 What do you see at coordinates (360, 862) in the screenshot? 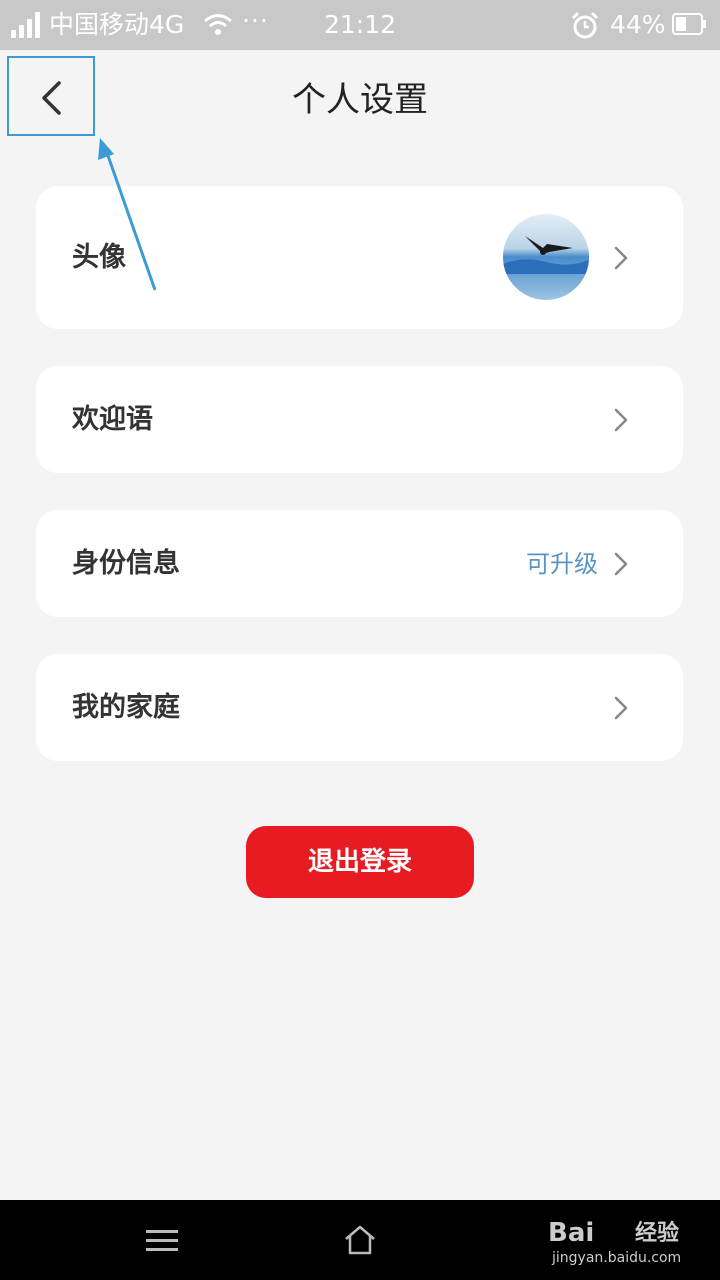
I see `logout-button: 退出登录` at bounding box center [360, 862].